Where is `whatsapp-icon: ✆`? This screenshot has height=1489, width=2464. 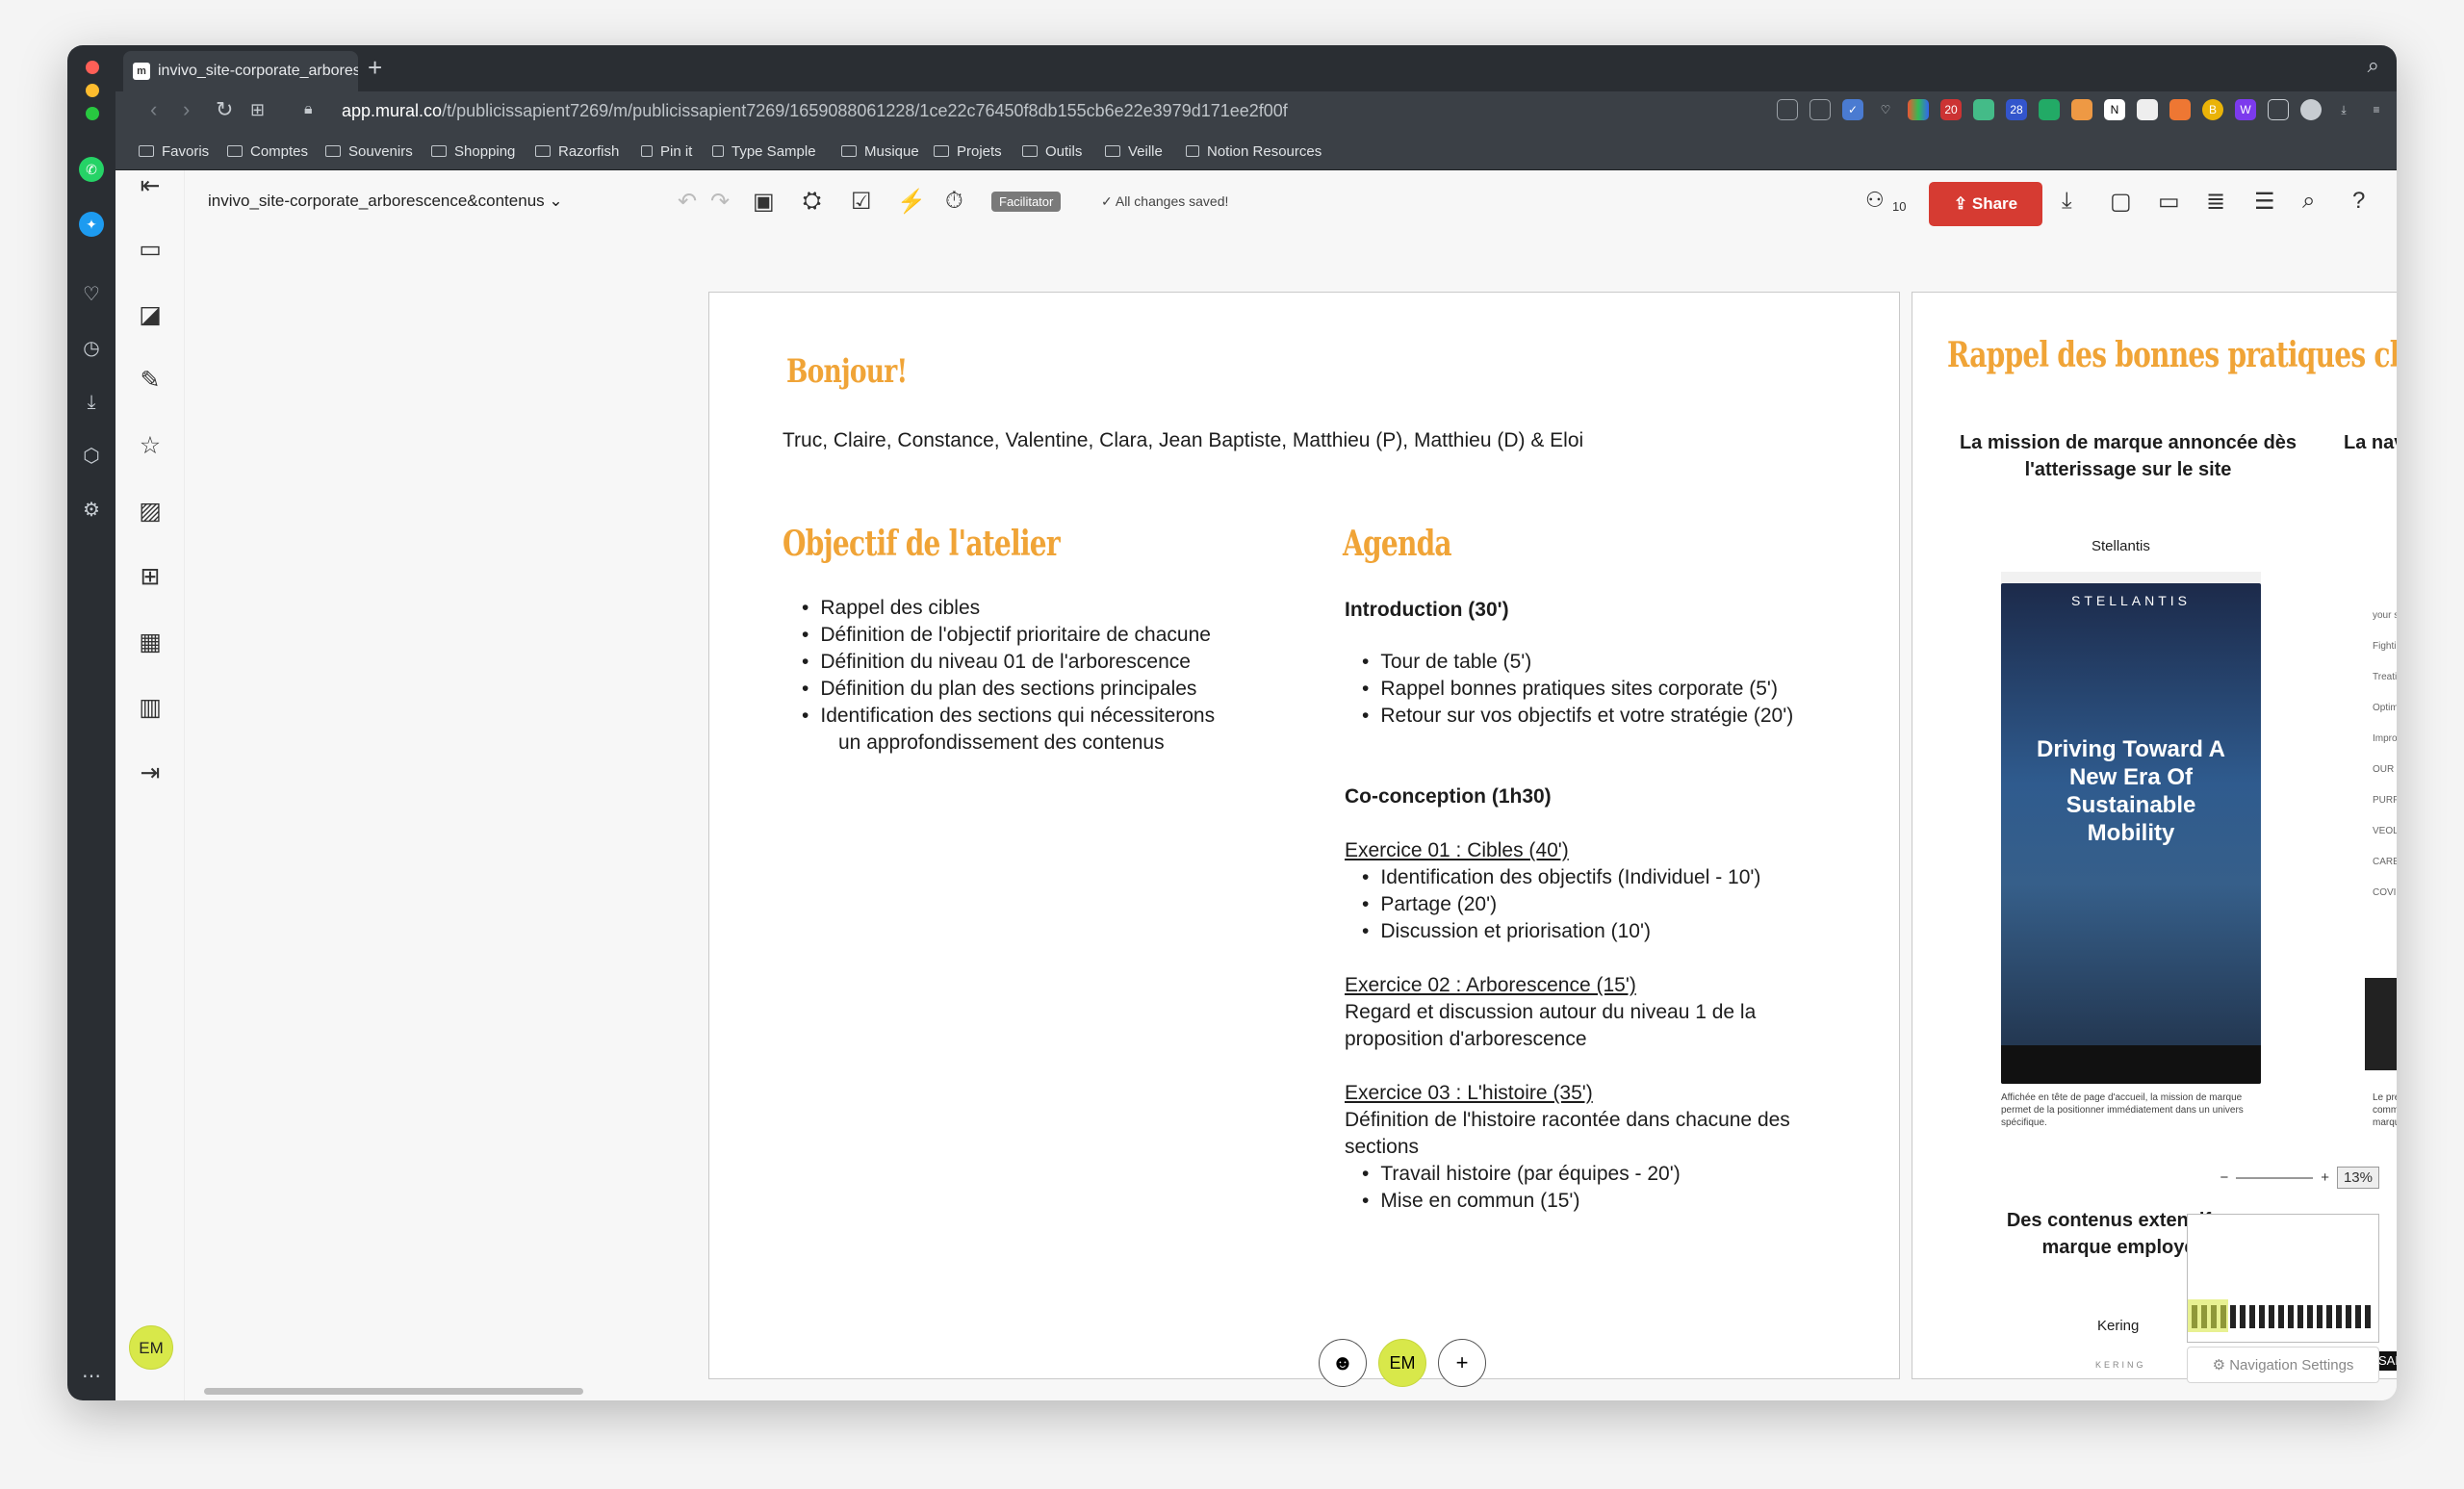 whatsapp-icon: ✆ is located at coordinates (91, 170).